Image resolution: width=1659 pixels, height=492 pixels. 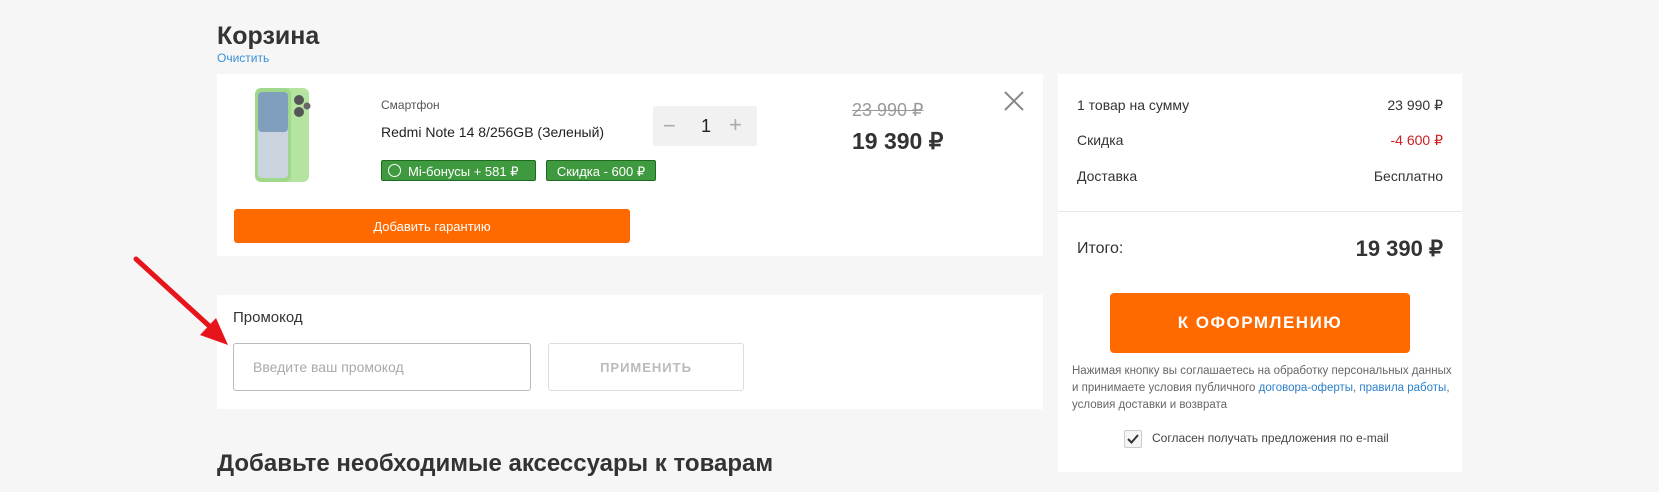 I want to click on summary-delivery-row: Доставка Бесплатно, so click(x=1260, y=176).